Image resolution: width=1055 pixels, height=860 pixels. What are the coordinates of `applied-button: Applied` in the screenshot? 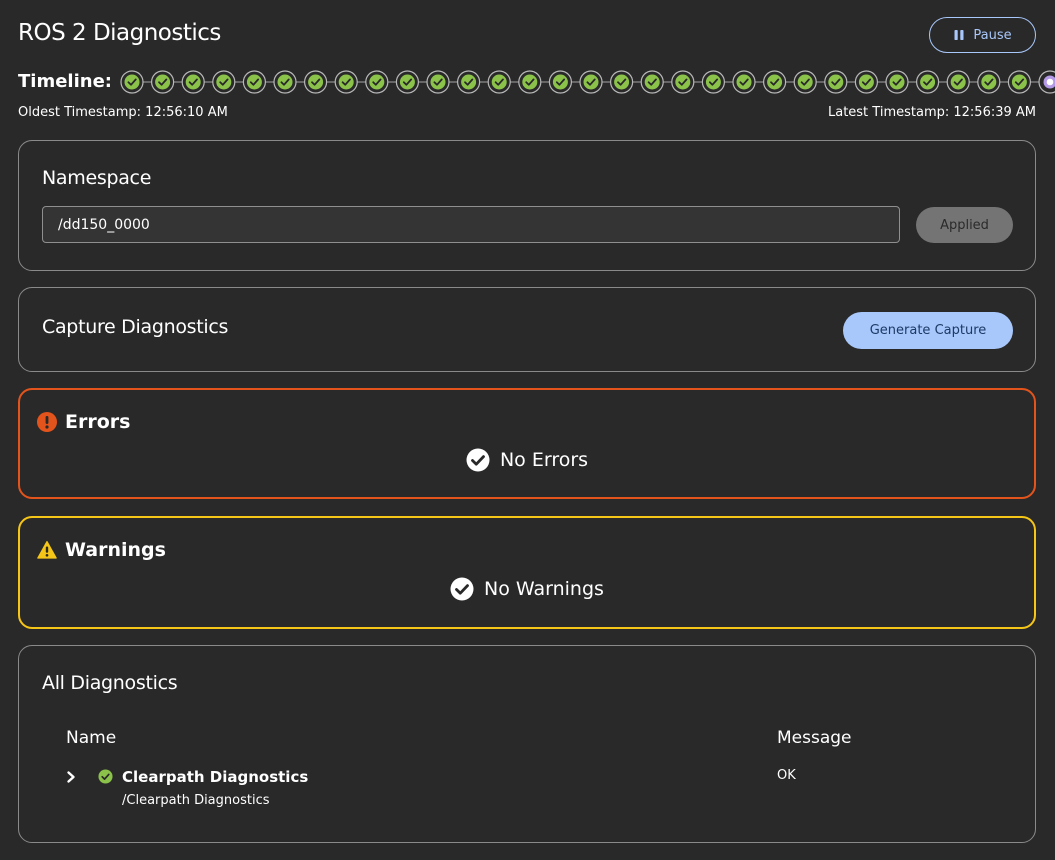 It's located at (964, 225).